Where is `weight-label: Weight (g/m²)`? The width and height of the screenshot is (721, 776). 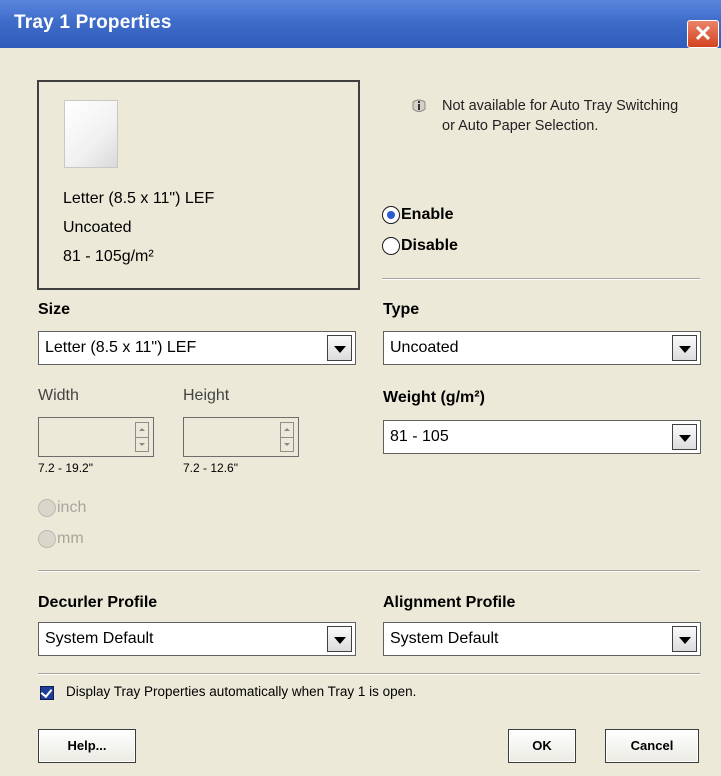
weight-label: Weight (g/m²) is located at coordinates (434, 397).